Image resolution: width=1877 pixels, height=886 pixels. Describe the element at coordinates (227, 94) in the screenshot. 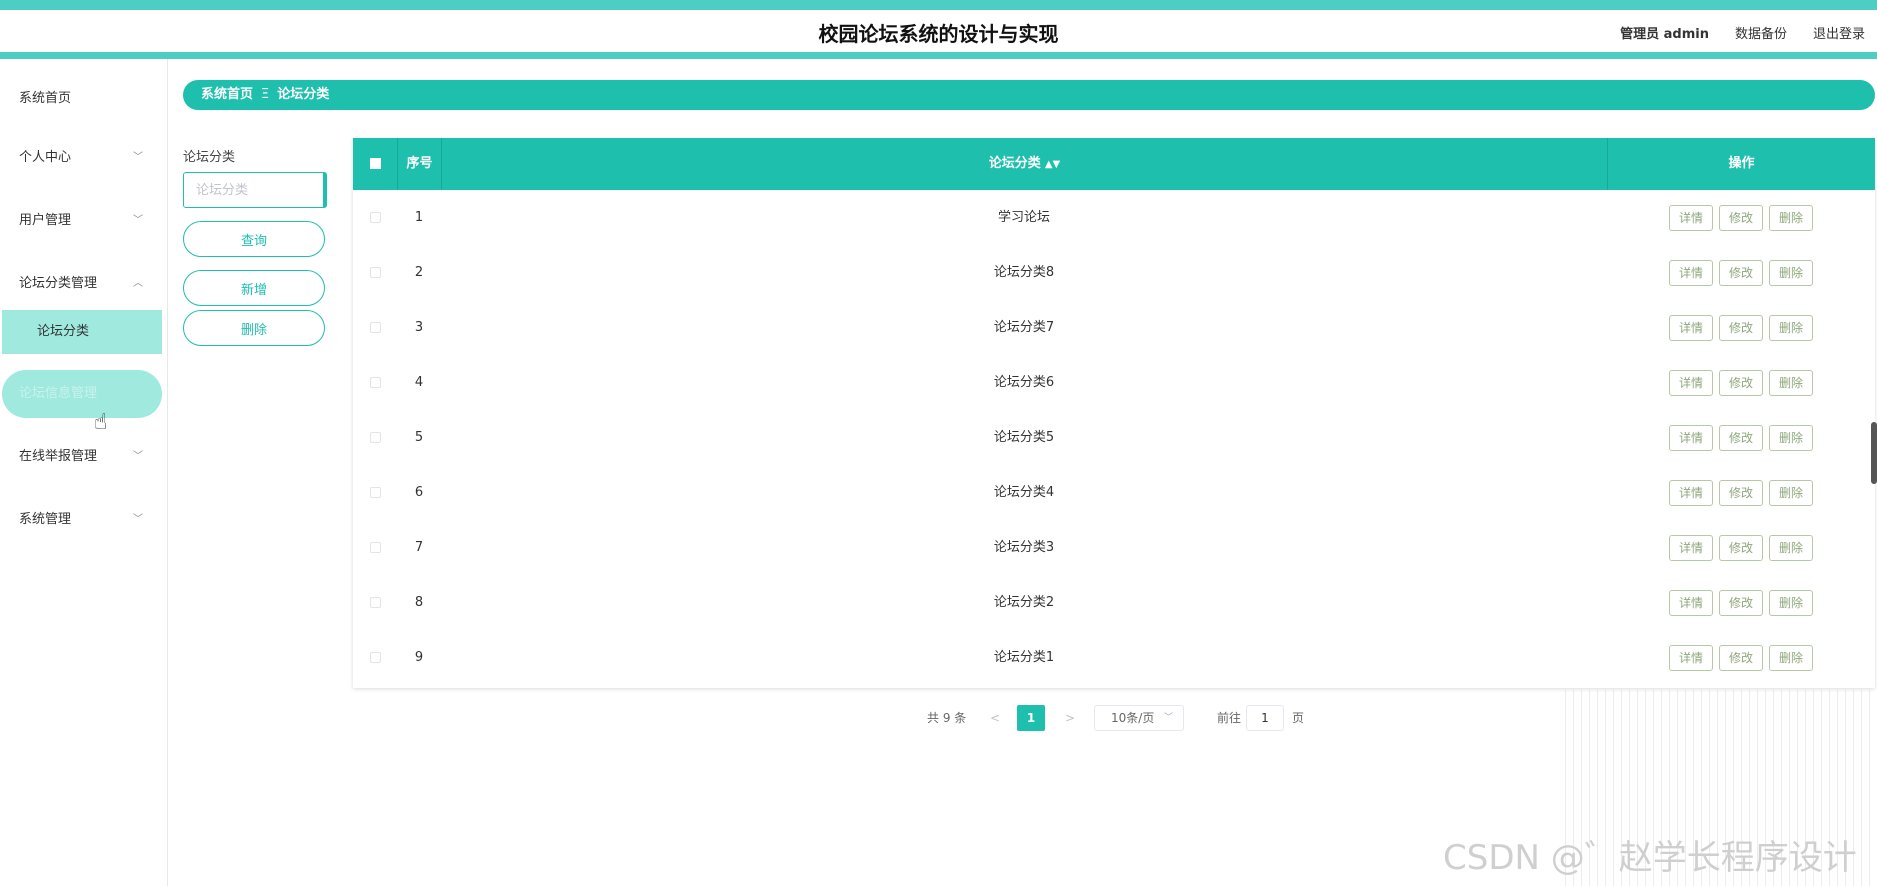

I see `breadcrumb-home: 系统首页` at that location.